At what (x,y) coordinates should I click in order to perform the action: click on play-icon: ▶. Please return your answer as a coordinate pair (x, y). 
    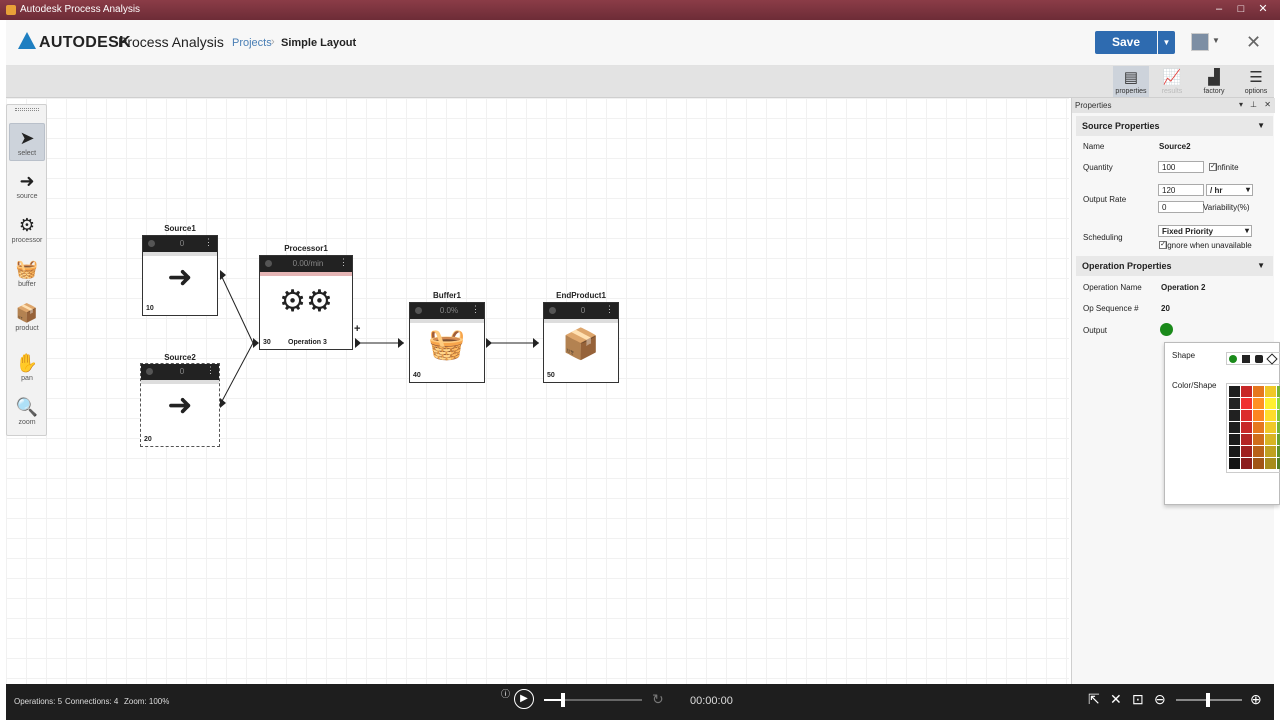
    Looking at the image, I should click on (524, 699).